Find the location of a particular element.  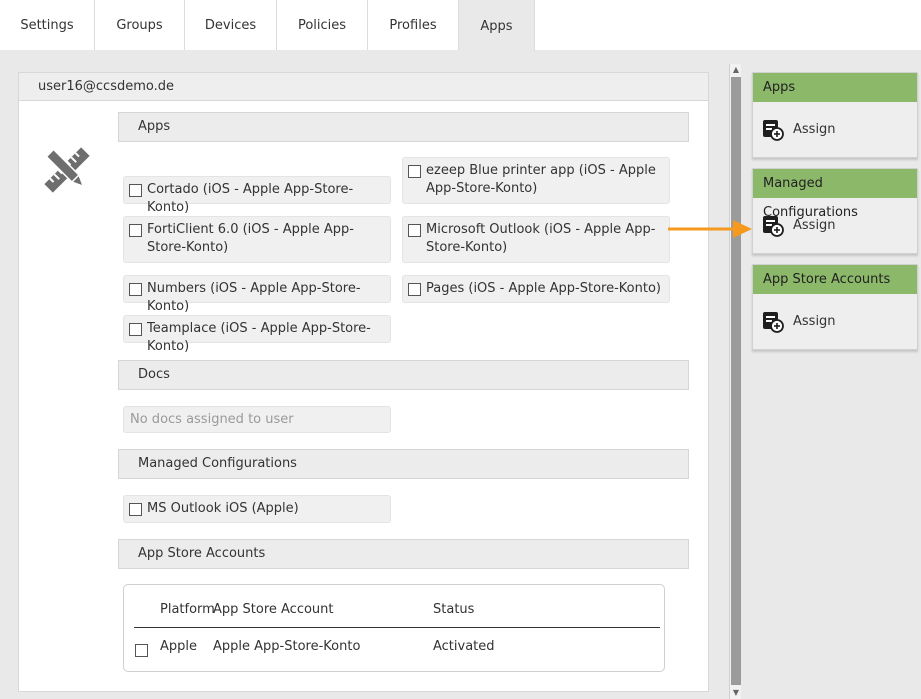

assign-managed-configurations-button: Assign is located at coordinates (799, 226).